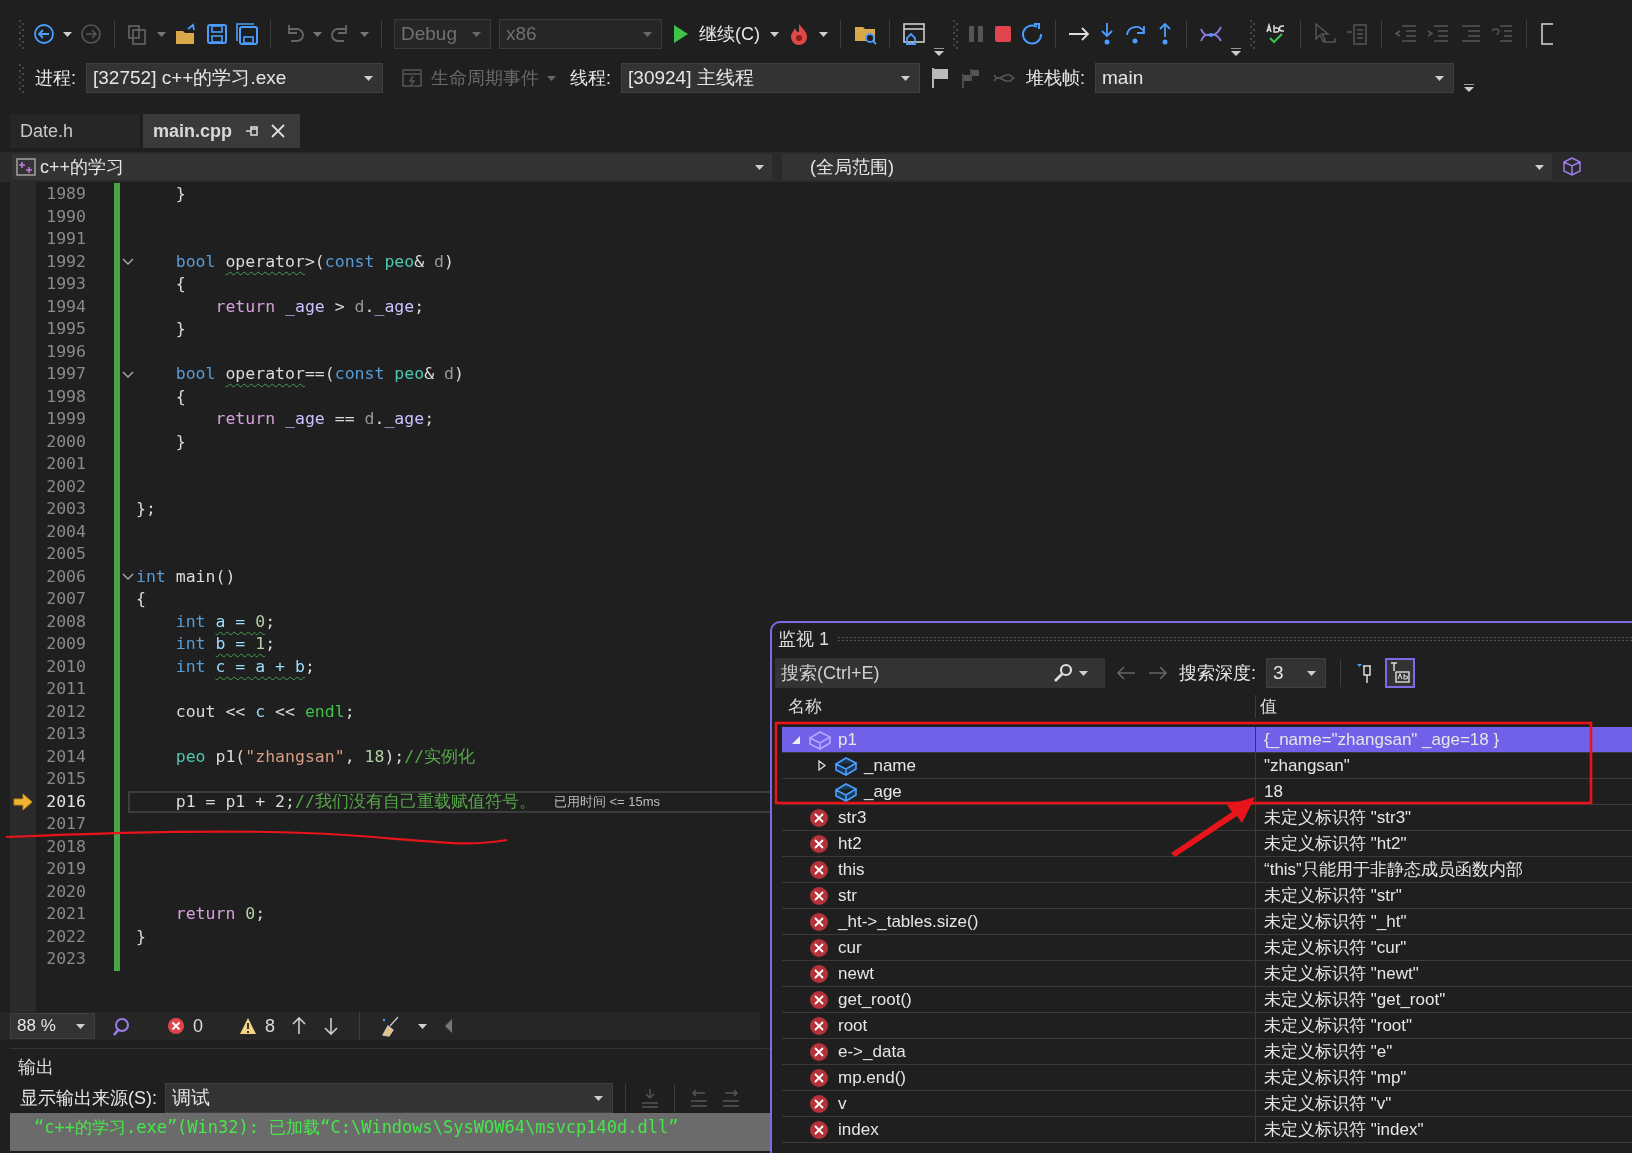 Image resolution: width=1632 pixels, height=1153 pixels. I want to click on code-line: return _age > d._age;, so click(319, 306).